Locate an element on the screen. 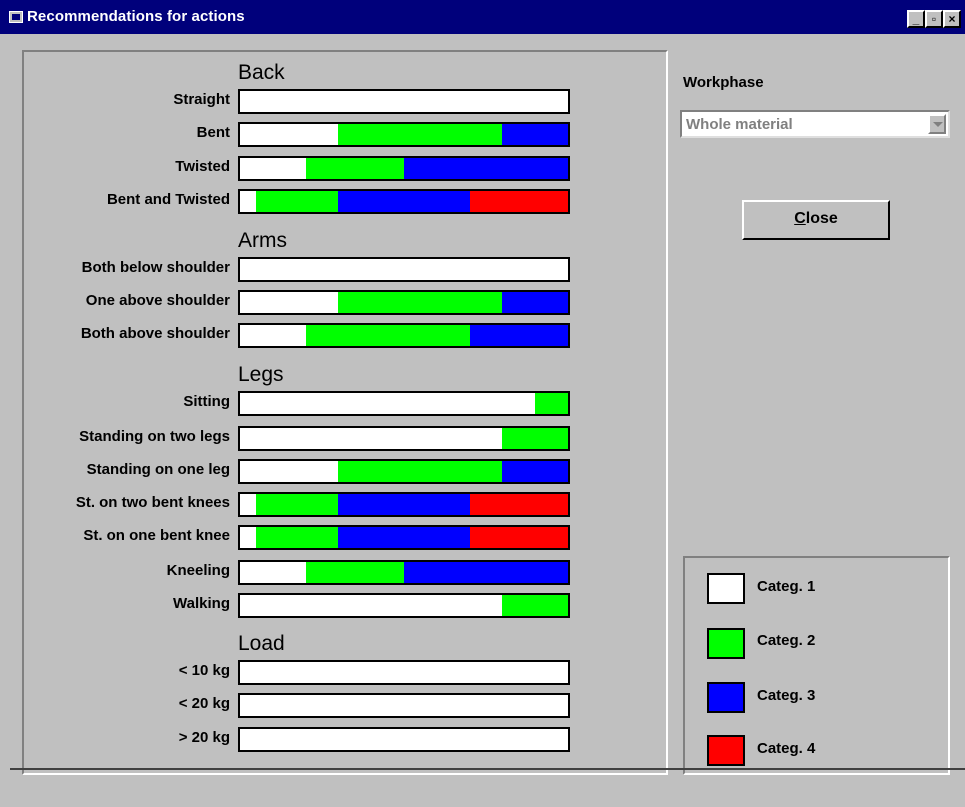 This screenshot has width=965, height=807. close-label-rest: lose is located at coordinates (821, 218).